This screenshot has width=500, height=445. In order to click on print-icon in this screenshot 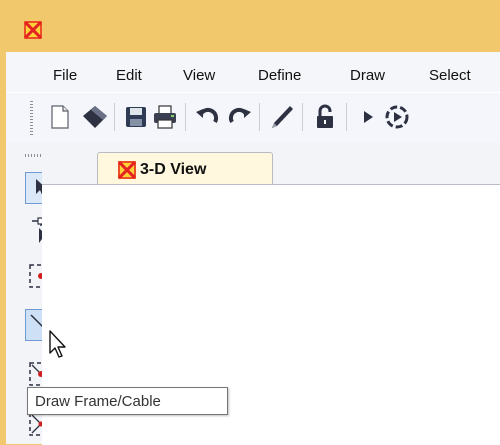, I will do `click(165, 117)`.